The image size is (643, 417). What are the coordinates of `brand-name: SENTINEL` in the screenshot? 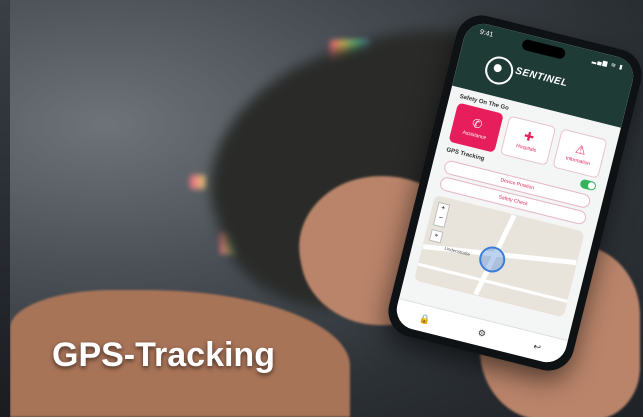 It's located at (541, 77).